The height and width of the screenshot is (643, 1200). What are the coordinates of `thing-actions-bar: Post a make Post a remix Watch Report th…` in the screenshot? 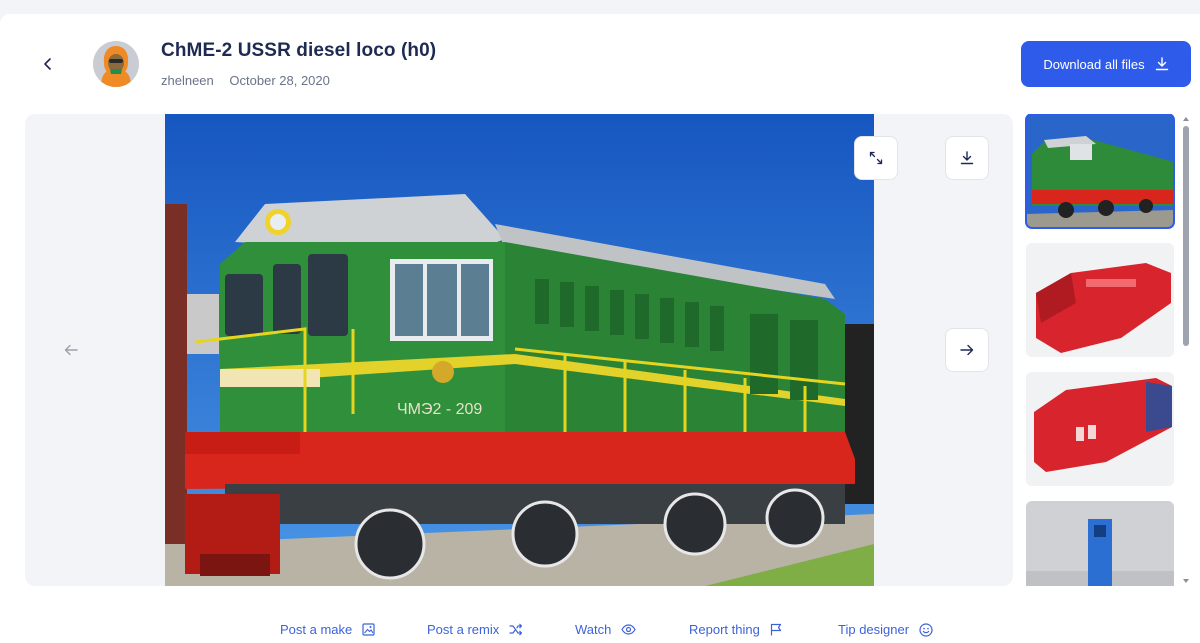 It's located at (600, 632).